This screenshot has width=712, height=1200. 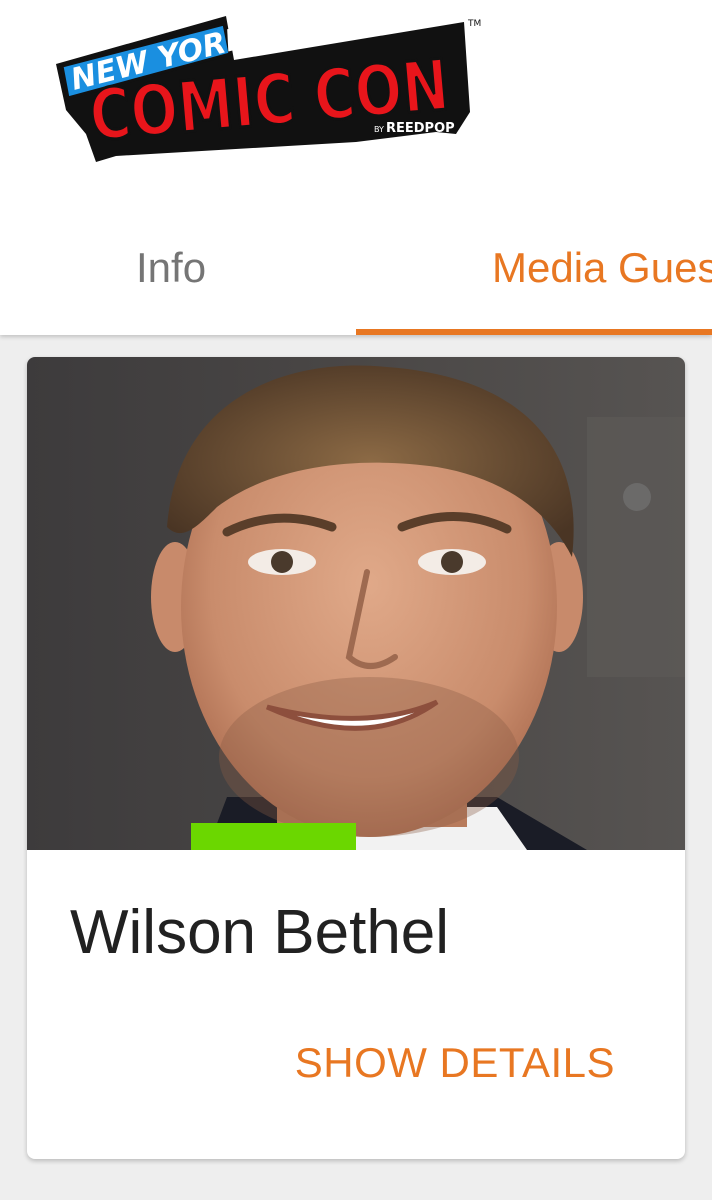 I want to click on svg-text: REEDPOP, so click(x=420, y=128).